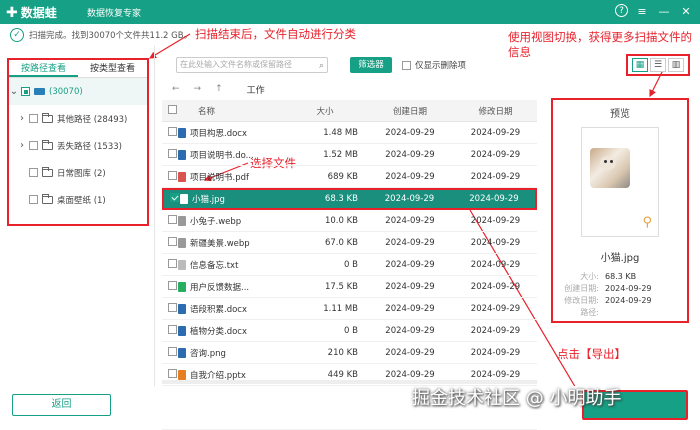  Describe the element at coordinates (495, 111) in the screenshot. I see `column-header-modified: 修改日期` at that location.